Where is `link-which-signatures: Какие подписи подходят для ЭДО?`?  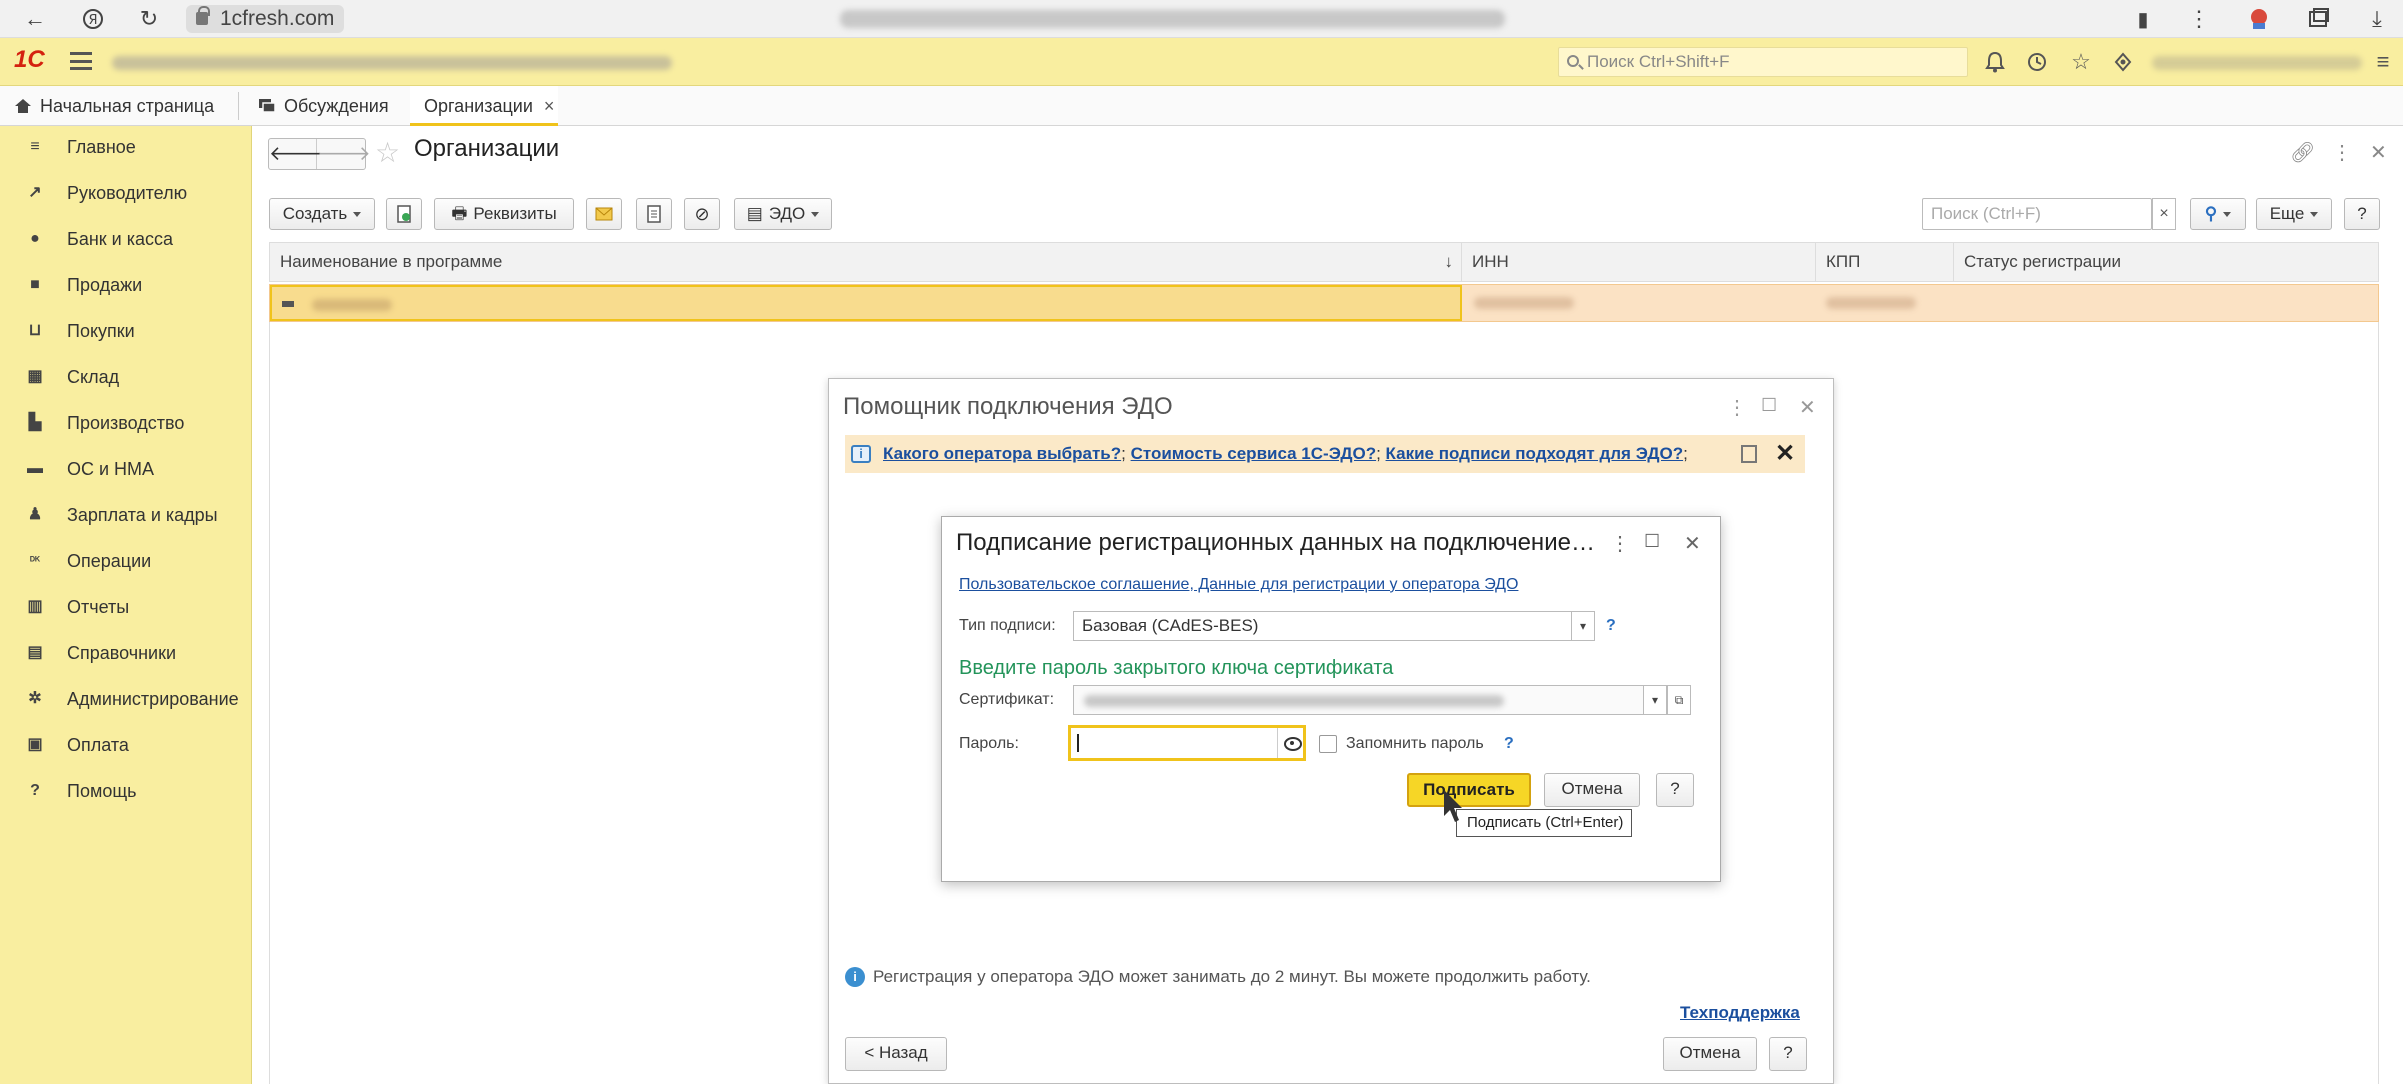
link-which-signatures: Какие подписи подходят для ЭДО? is located at coordinates (1535, 453).